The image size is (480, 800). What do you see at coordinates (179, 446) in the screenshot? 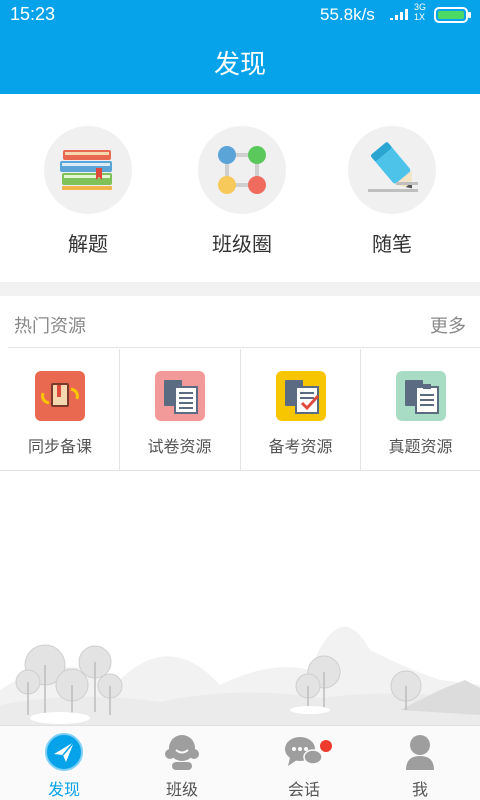
I see `resource-label: 试卷资源` at bounding box center [179, 446].